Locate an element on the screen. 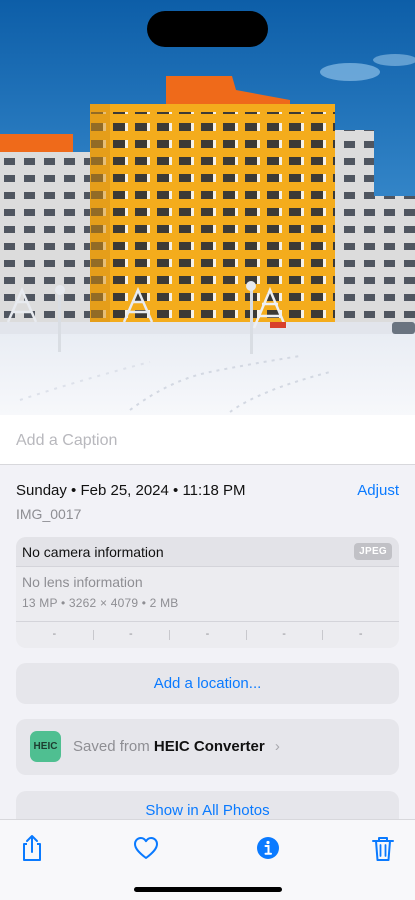 The width and height of the screenshot is (415, 900). saved-from-row: HEIC Saved from HEIC Converter › is located at coordinates (207, 747).